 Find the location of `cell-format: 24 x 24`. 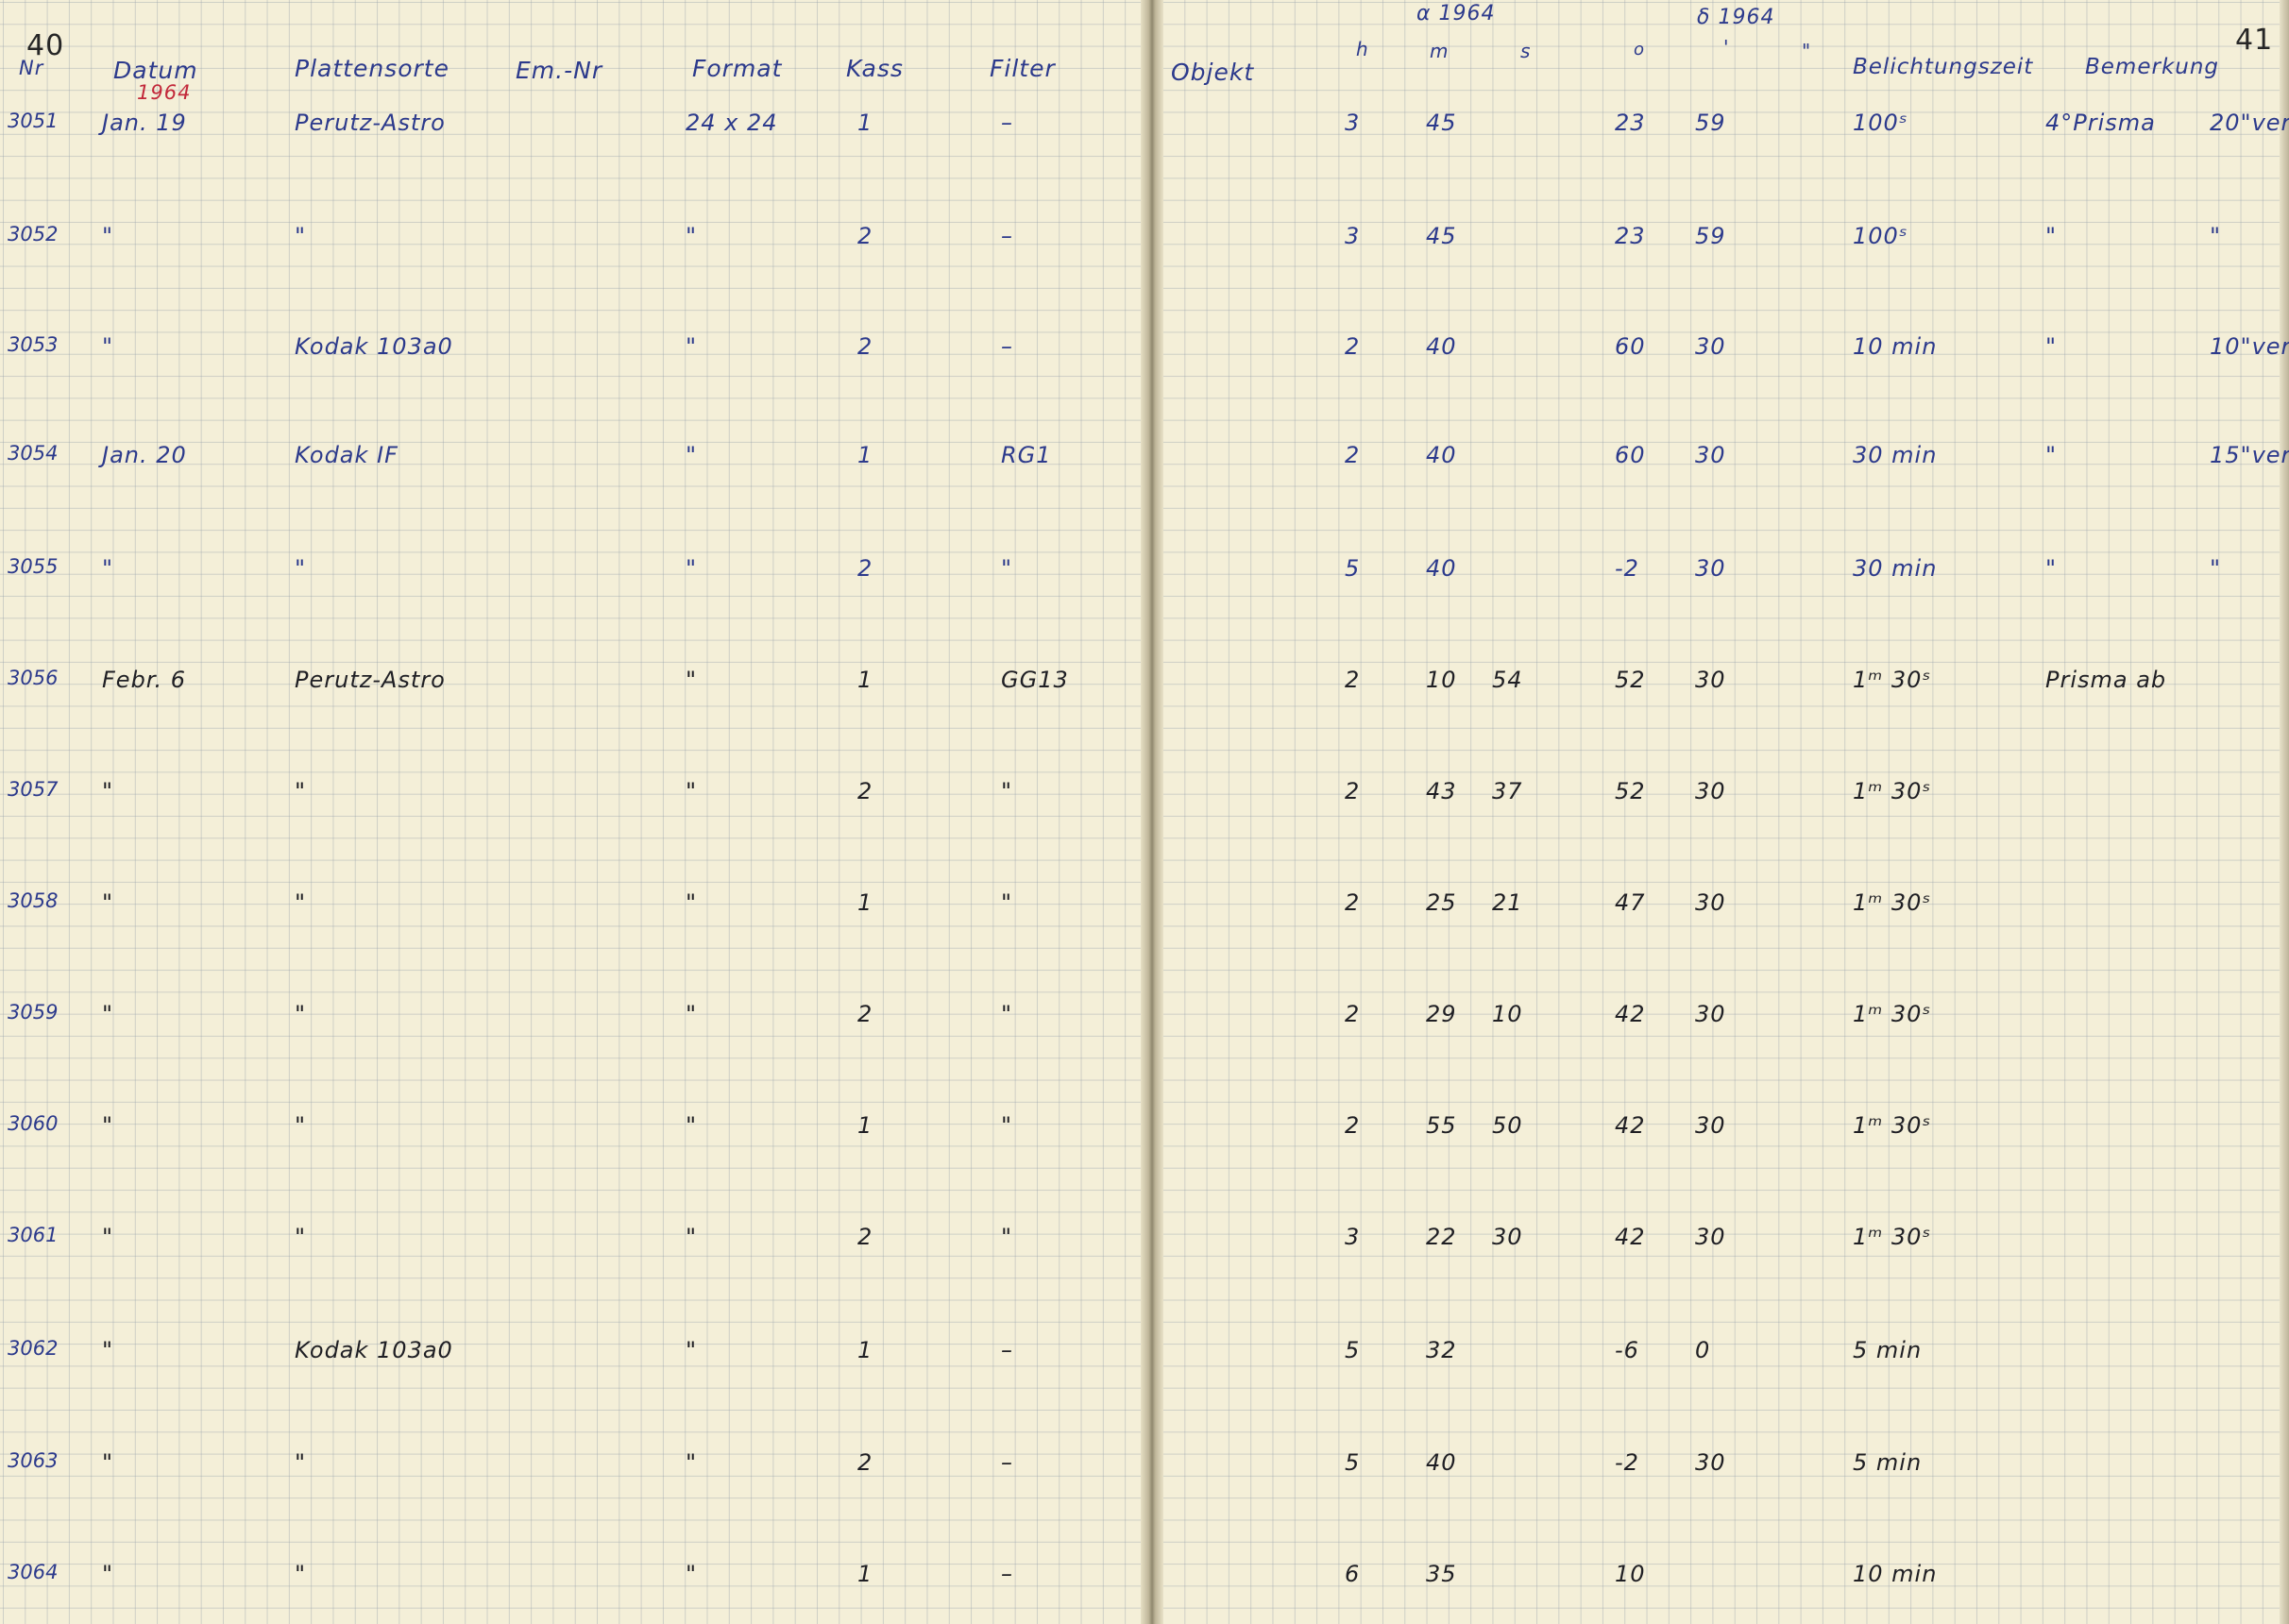

cell-format: 24 x 24 is located at coordinates (732, 123).